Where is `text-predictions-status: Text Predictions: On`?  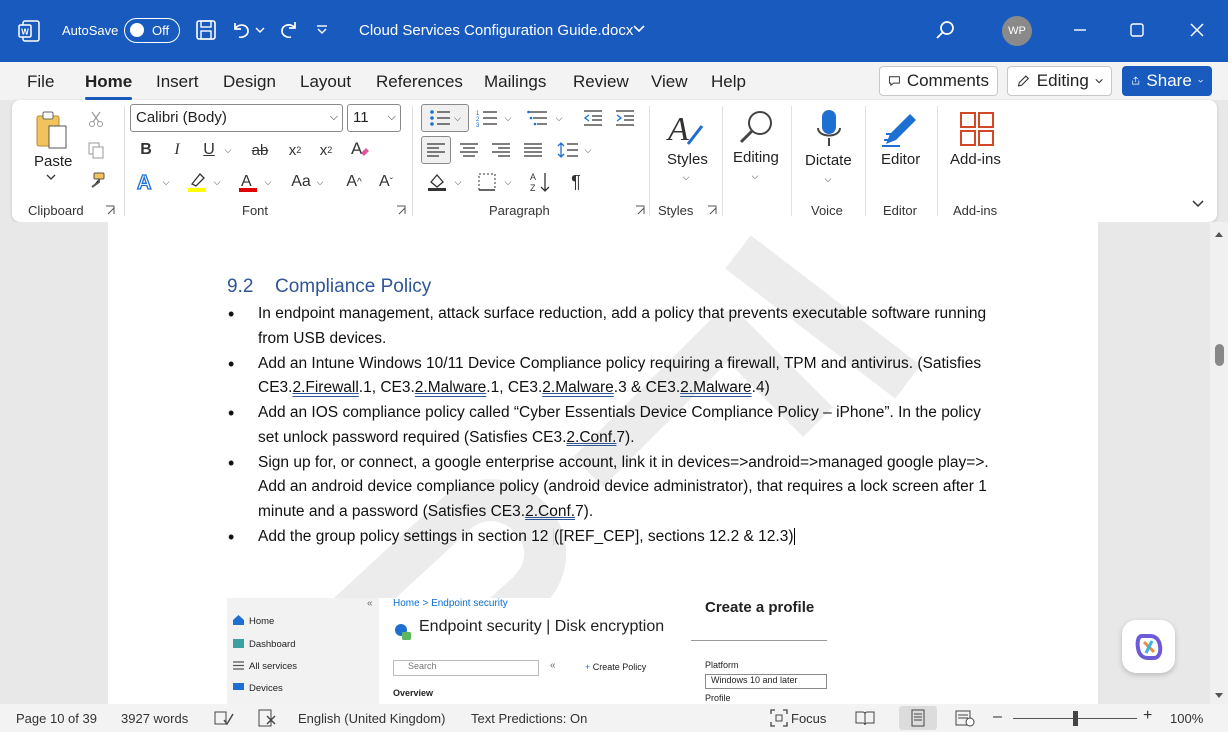
text-predictions-status: Text Predictions: On is located at coordinates (529, 718).